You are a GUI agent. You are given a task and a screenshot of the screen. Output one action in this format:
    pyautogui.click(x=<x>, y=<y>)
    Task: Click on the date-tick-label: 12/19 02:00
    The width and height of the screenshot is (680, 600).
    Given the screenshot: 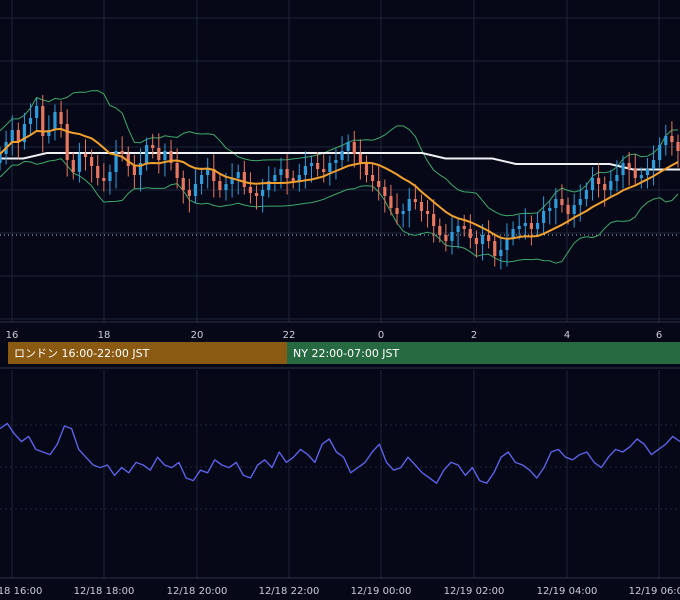 What is the action you would take?
    pyautogui.click(x=474, y=591)
    